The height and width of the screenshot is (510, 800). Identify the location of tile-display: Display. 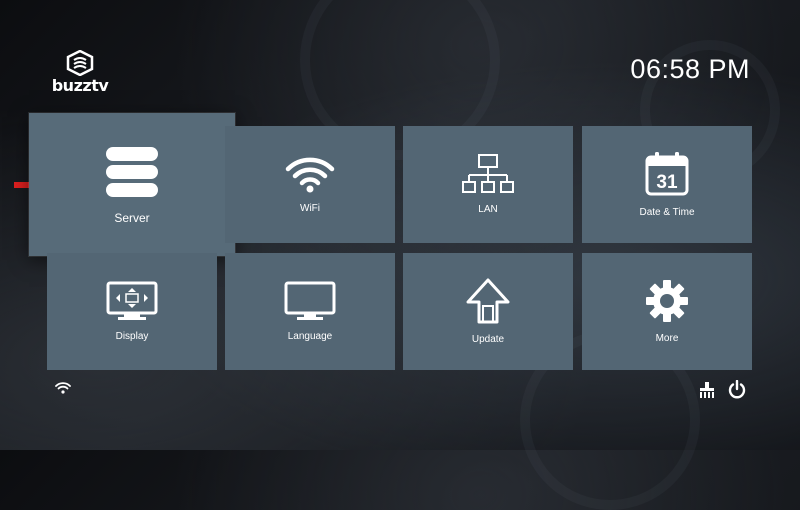
(132, 311).